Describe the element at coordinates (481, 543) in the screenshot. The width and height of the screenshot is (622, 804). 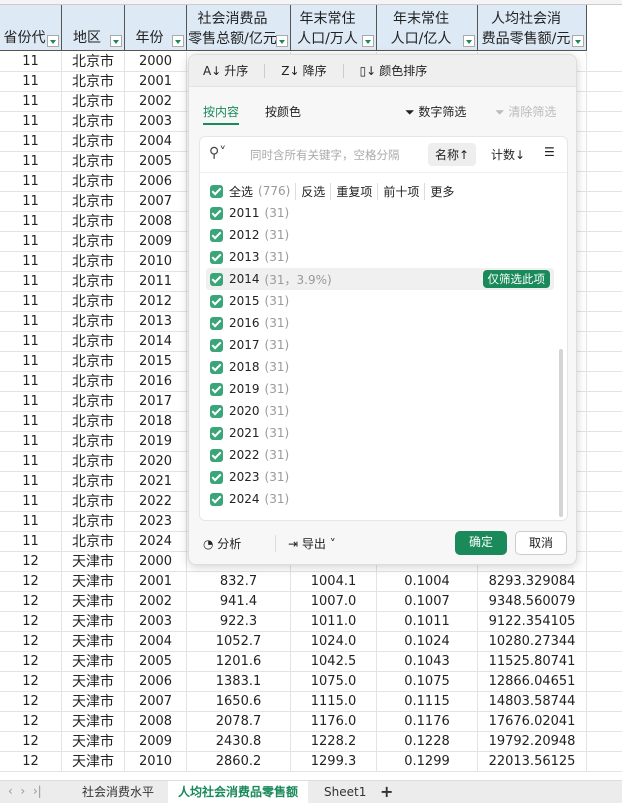
I see `ok-button: 确定` at that location.